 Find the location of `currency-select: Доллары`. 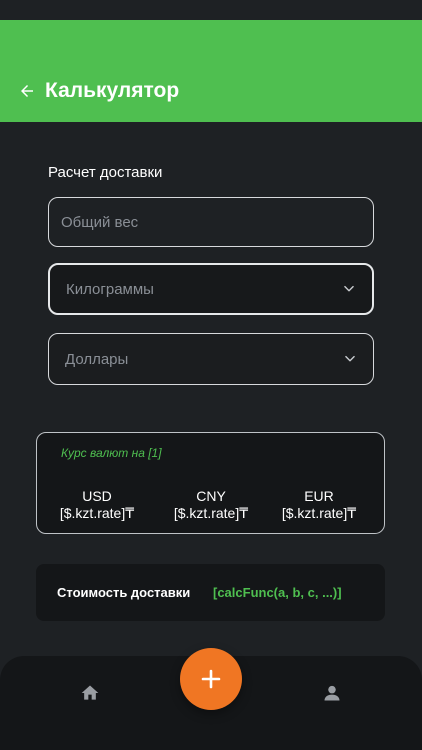

currency-select: Доллары is located at coordinates (211, 359).